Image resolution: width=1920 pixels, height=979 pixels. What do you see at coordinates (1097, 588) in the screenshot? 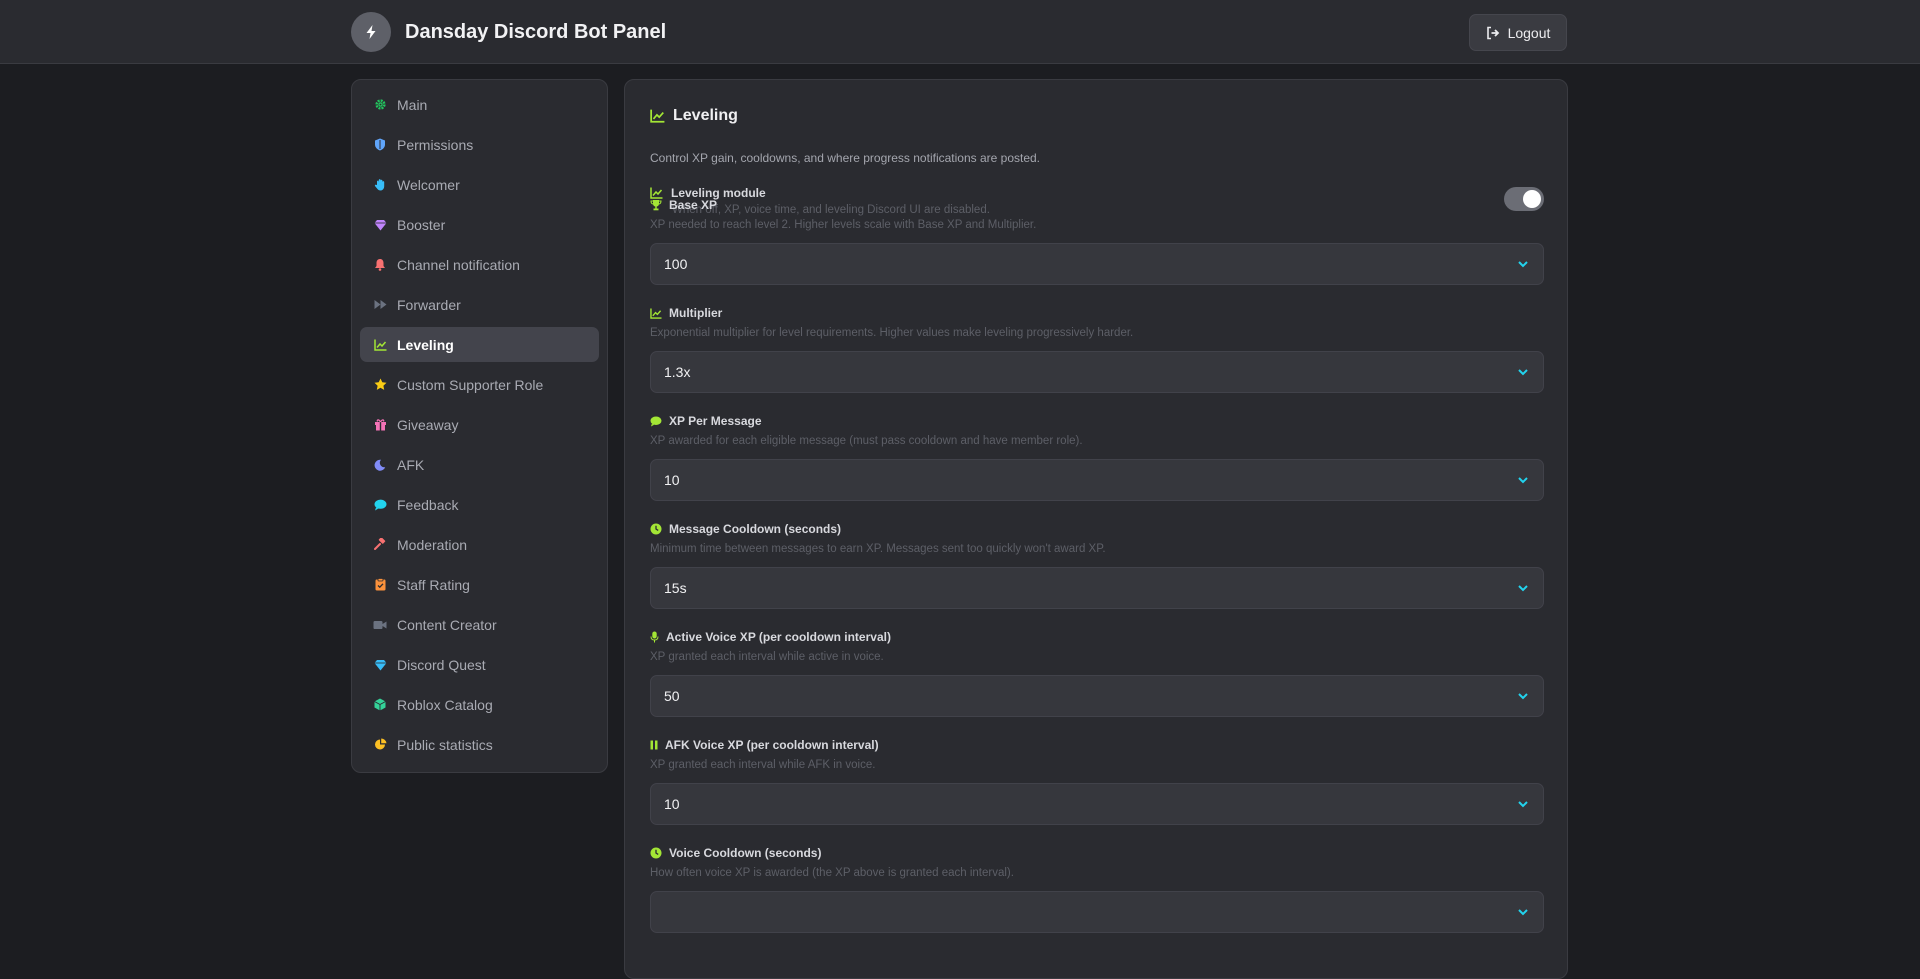
I see `message-cooldown-select: 15s` at bounding box center [1097, 588].